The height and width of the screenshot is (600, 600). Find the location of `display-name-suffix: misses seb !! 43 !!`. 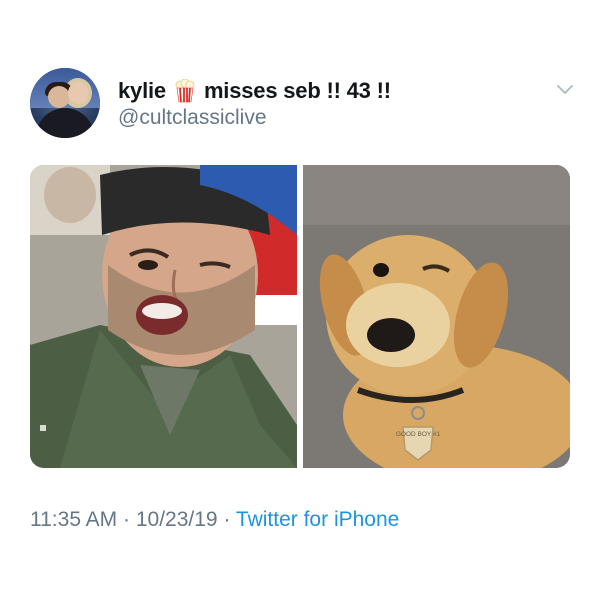

display-name-suffix: misses seb !! 43 !! is located at coordinates (297, 90).